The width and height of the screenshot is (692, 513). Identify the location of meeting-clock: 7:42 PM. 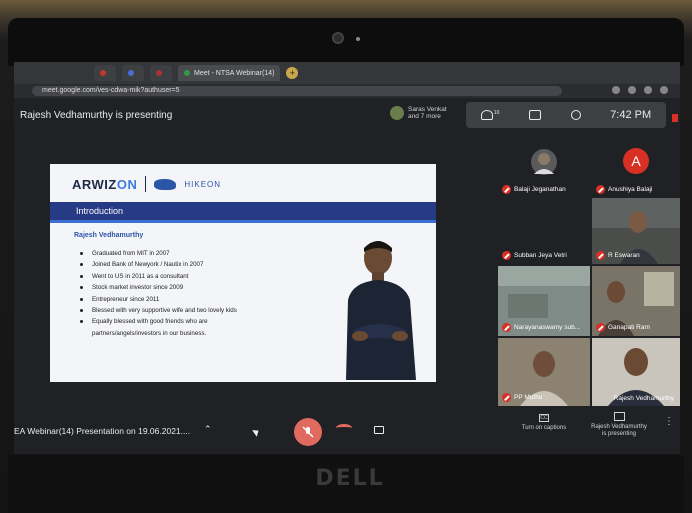
(631, 115).